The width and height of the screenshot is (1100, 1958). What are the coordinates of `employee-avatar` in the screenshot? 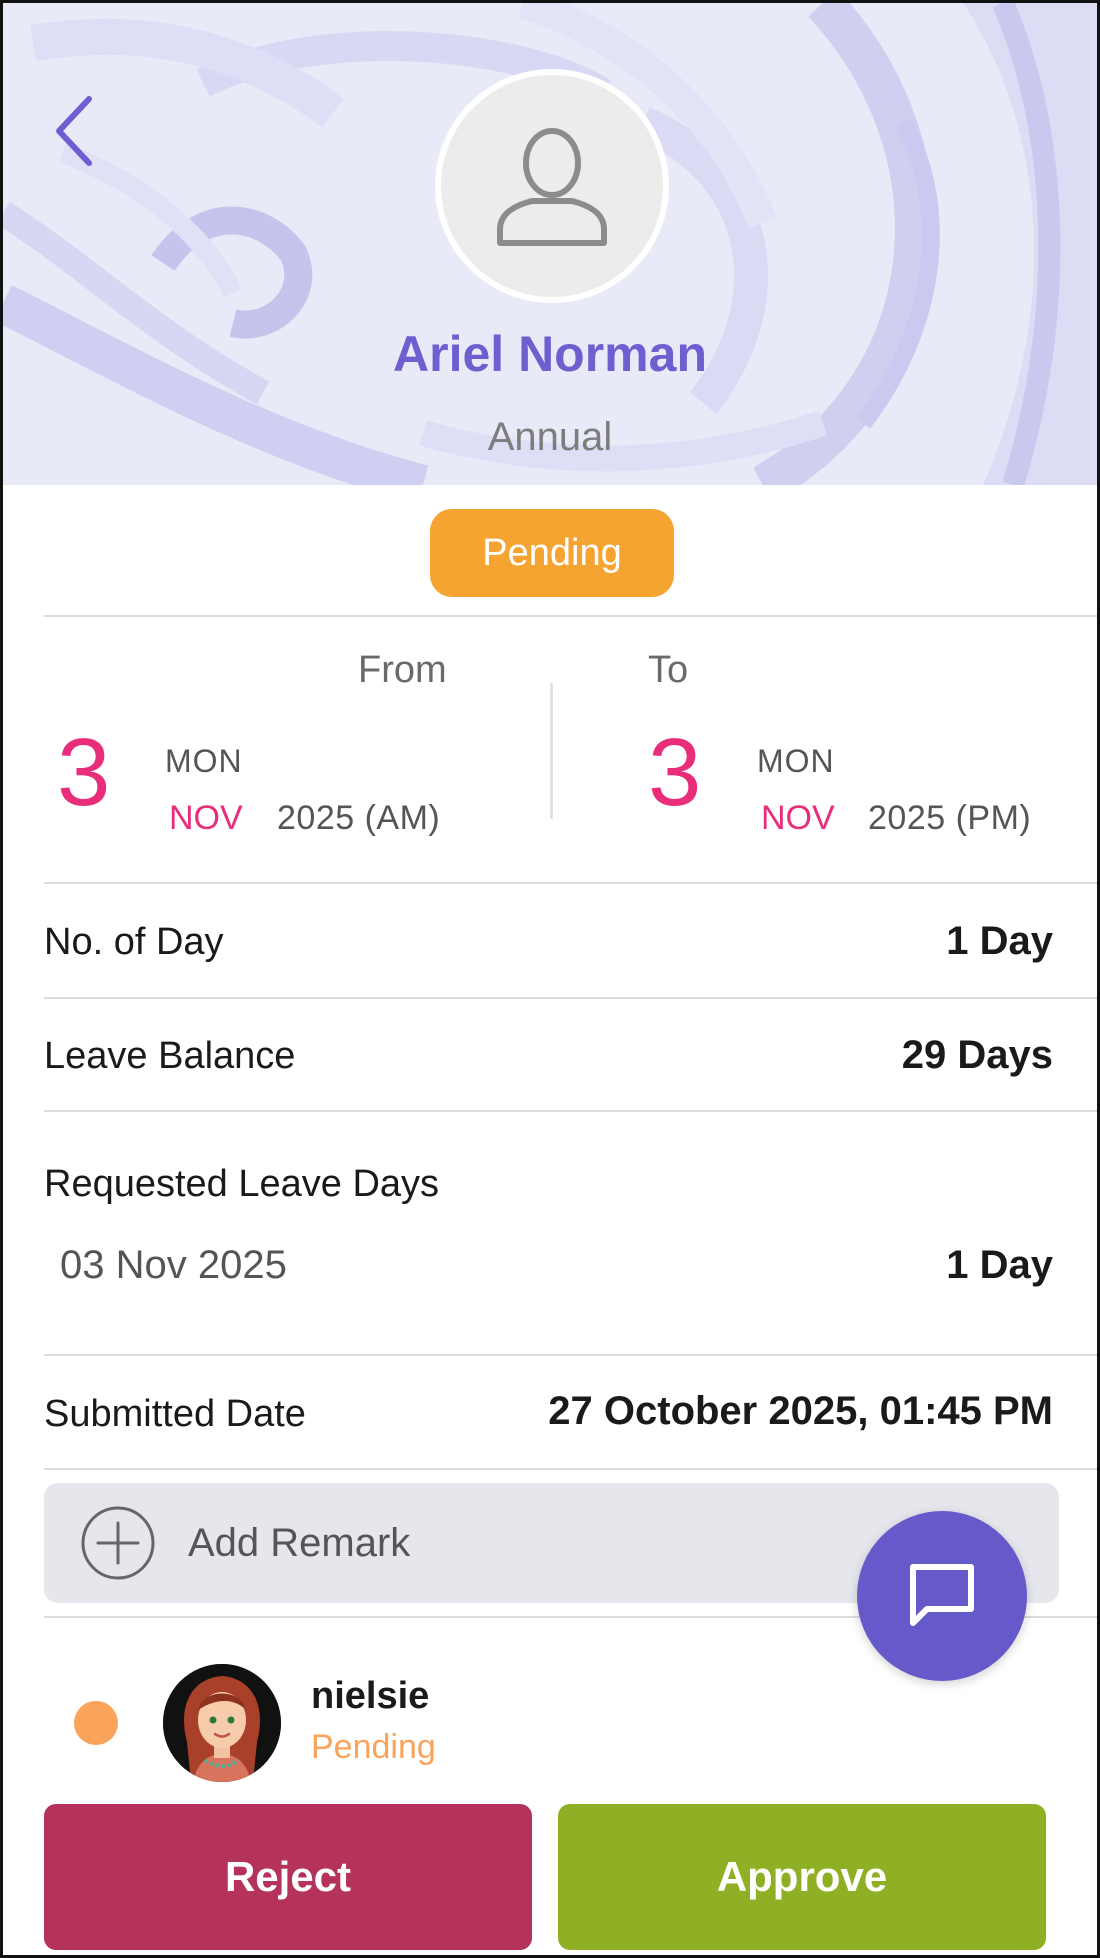 It's located at (552, 186).